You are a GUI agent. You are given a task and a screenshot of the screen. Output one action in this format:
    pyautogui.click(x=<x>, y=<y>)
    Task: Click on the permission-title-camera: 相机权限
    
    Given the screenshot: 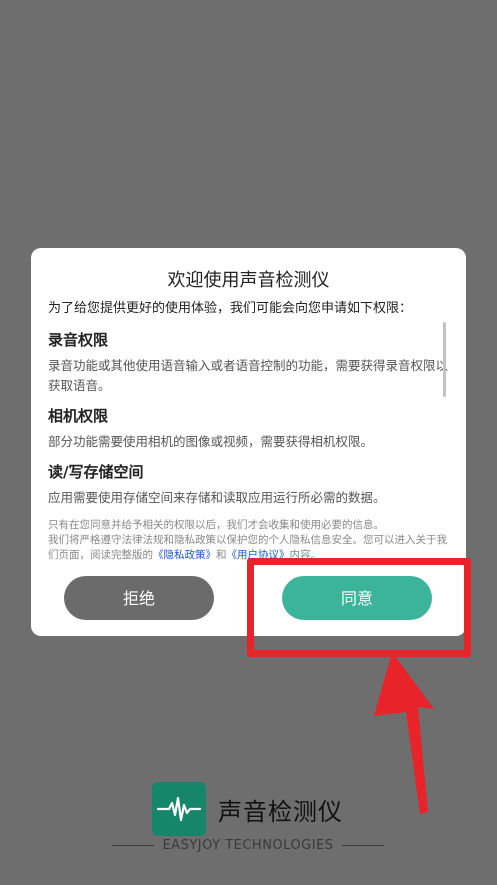 What is the action you would take?
    pyautogui.click(x=78, y=416)
    